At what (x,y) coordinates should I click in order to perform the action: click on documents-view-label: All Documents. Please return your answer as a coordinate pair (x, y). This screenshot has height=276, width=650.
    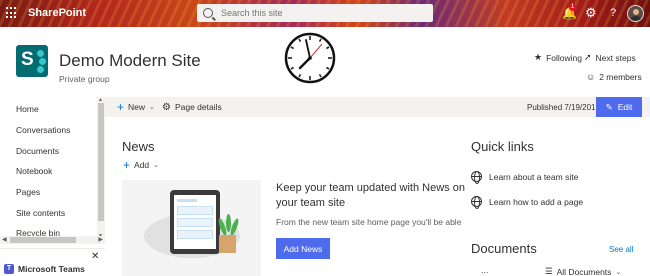
    Looking at the image, I should click on (584, 271).